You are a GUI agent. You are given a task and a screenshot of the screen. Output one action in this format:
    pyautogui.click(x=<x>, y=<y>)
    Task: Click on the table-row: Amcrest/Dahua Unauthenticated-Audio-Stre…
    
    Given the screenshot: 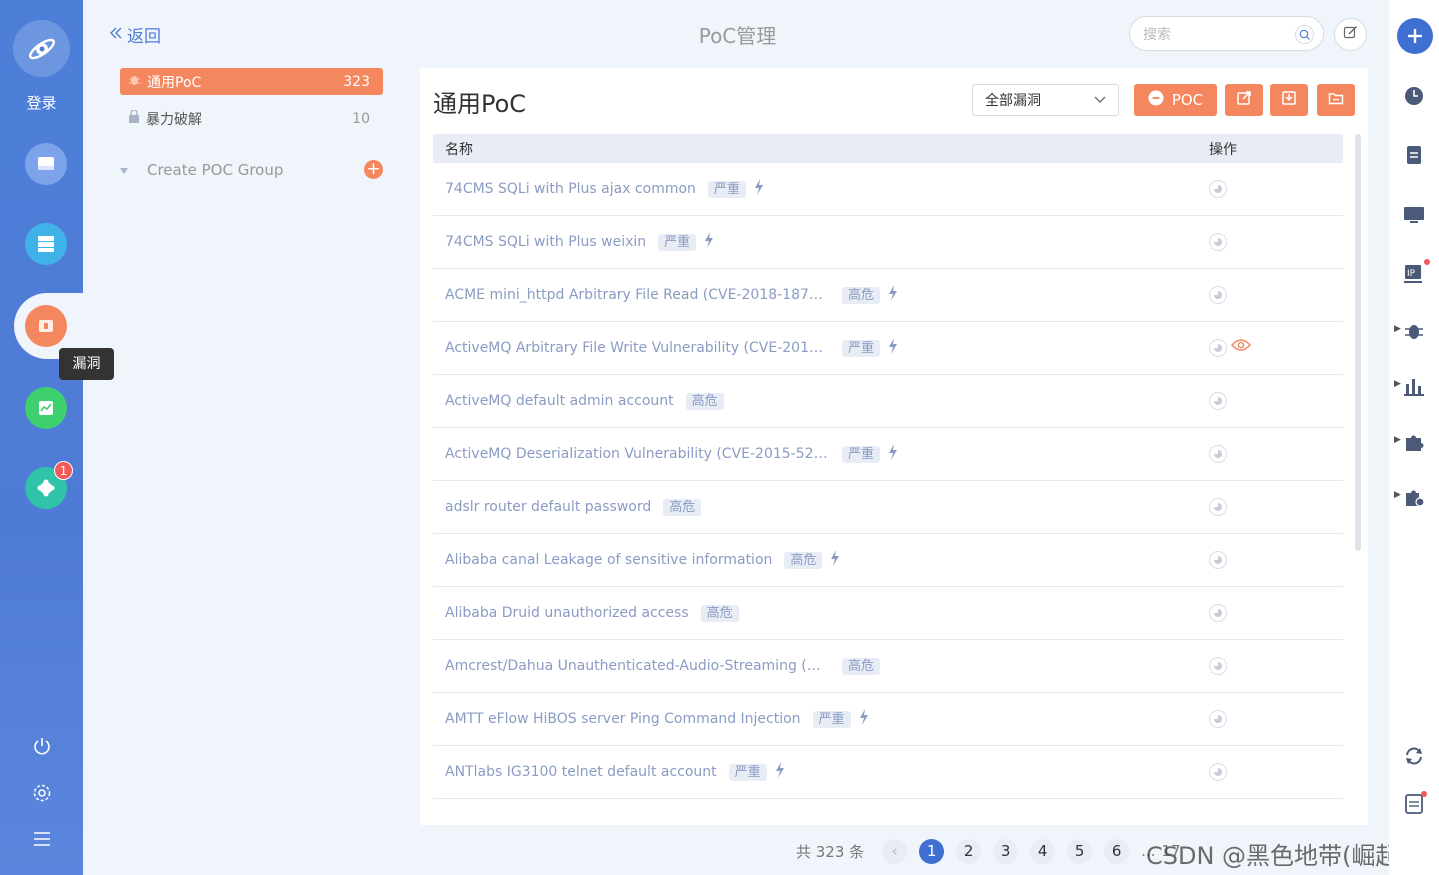 What is the action you would take?
    pyautogui.click(x=888, y=666)
    